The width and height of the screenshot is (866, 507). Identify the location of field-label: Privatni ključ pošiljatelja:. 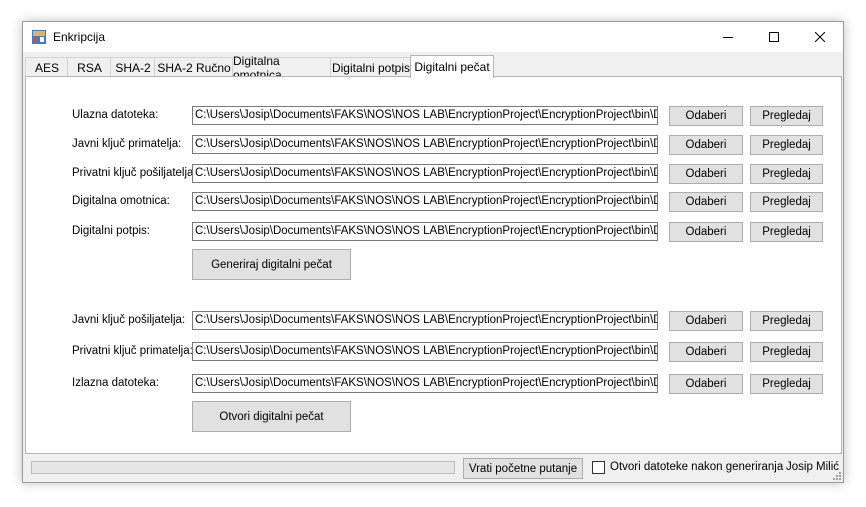
(134, 173).